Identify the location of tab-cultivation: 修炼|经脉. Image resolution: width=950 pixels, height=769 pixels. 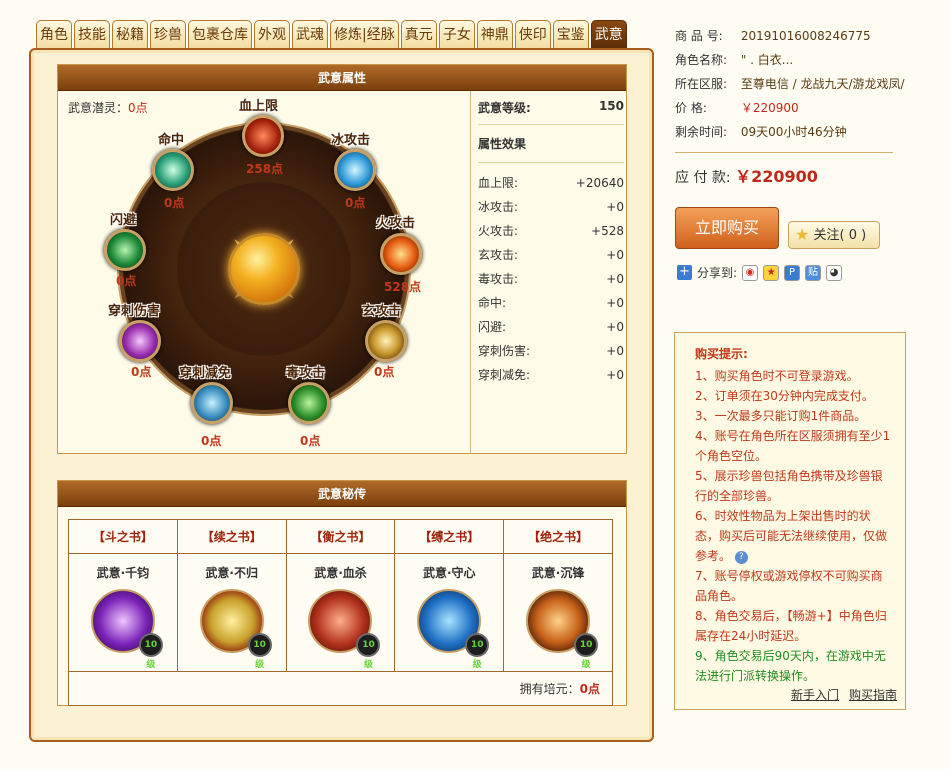
(364, 34).